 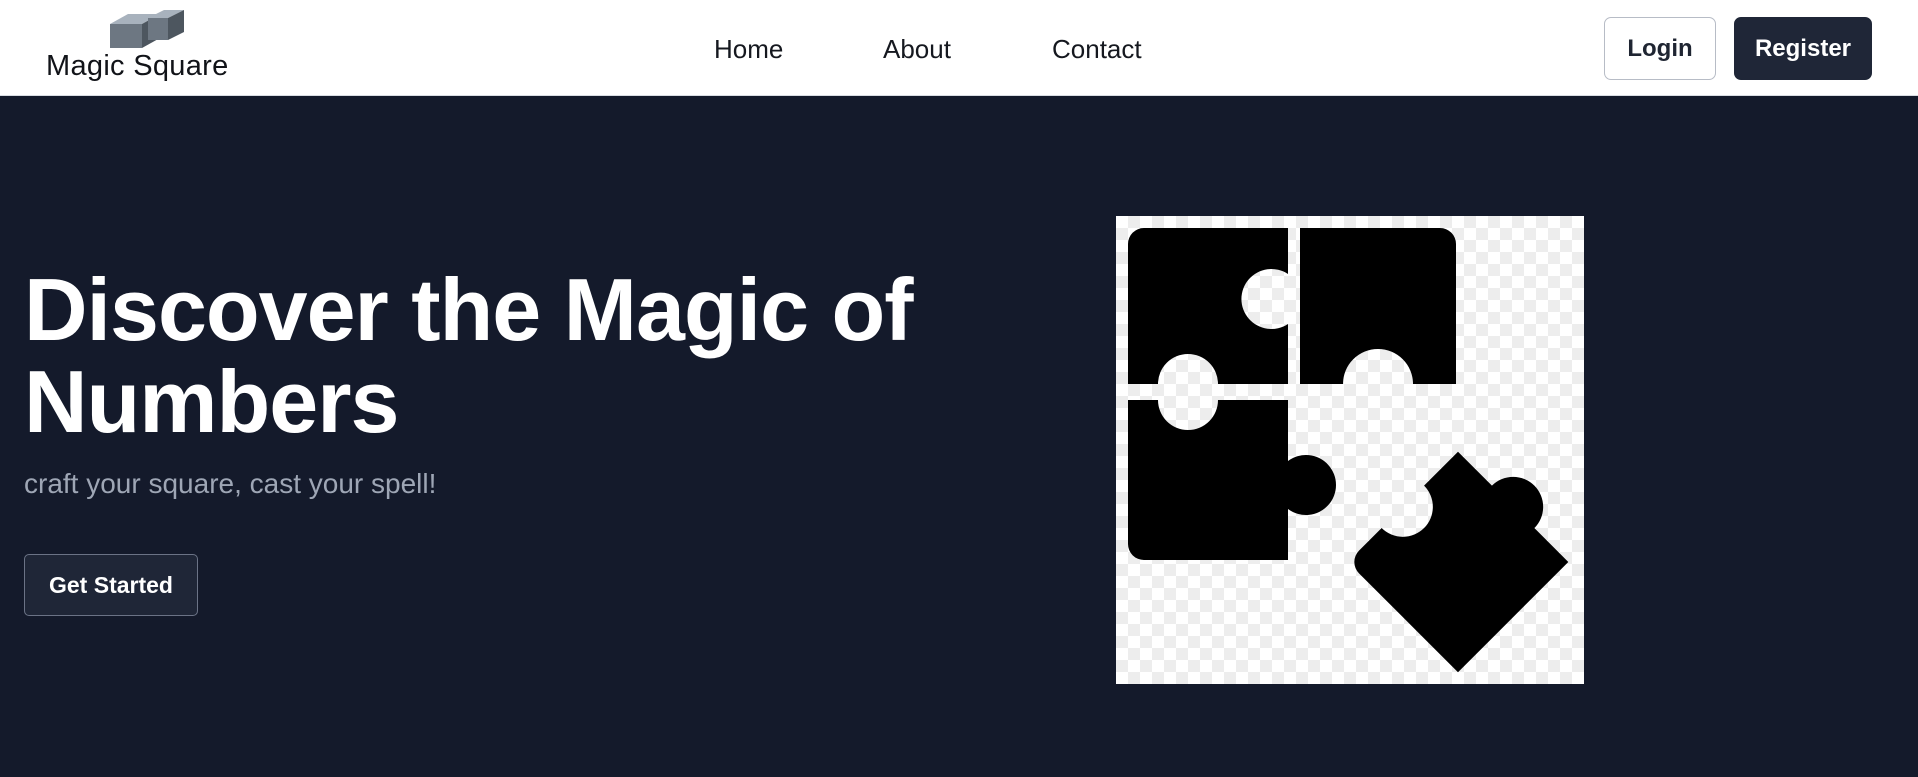 I want to click on register-button: Register, so click(x=1803, y=48).